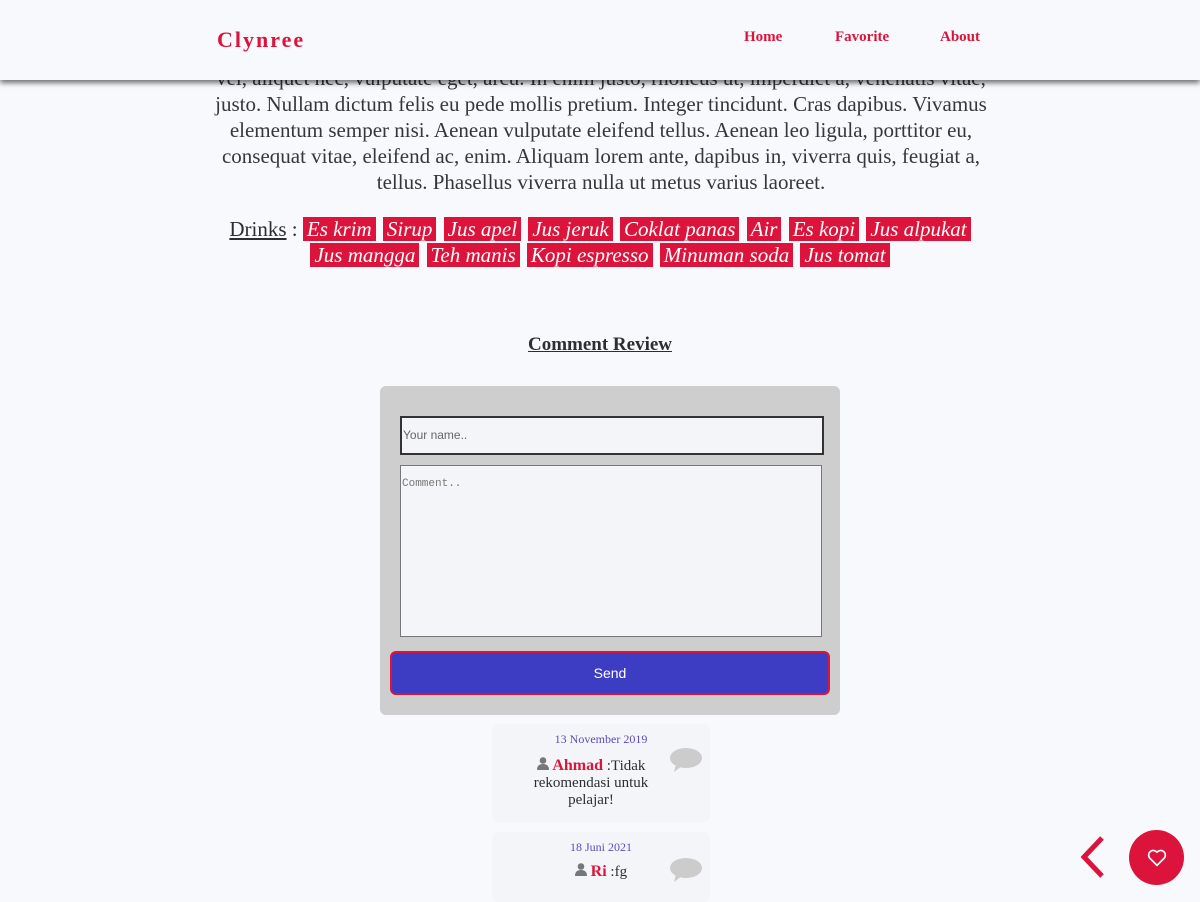 The image size is (1200, 902). I want to click on drink-tag: Kopi espresso, so click(589, 255).